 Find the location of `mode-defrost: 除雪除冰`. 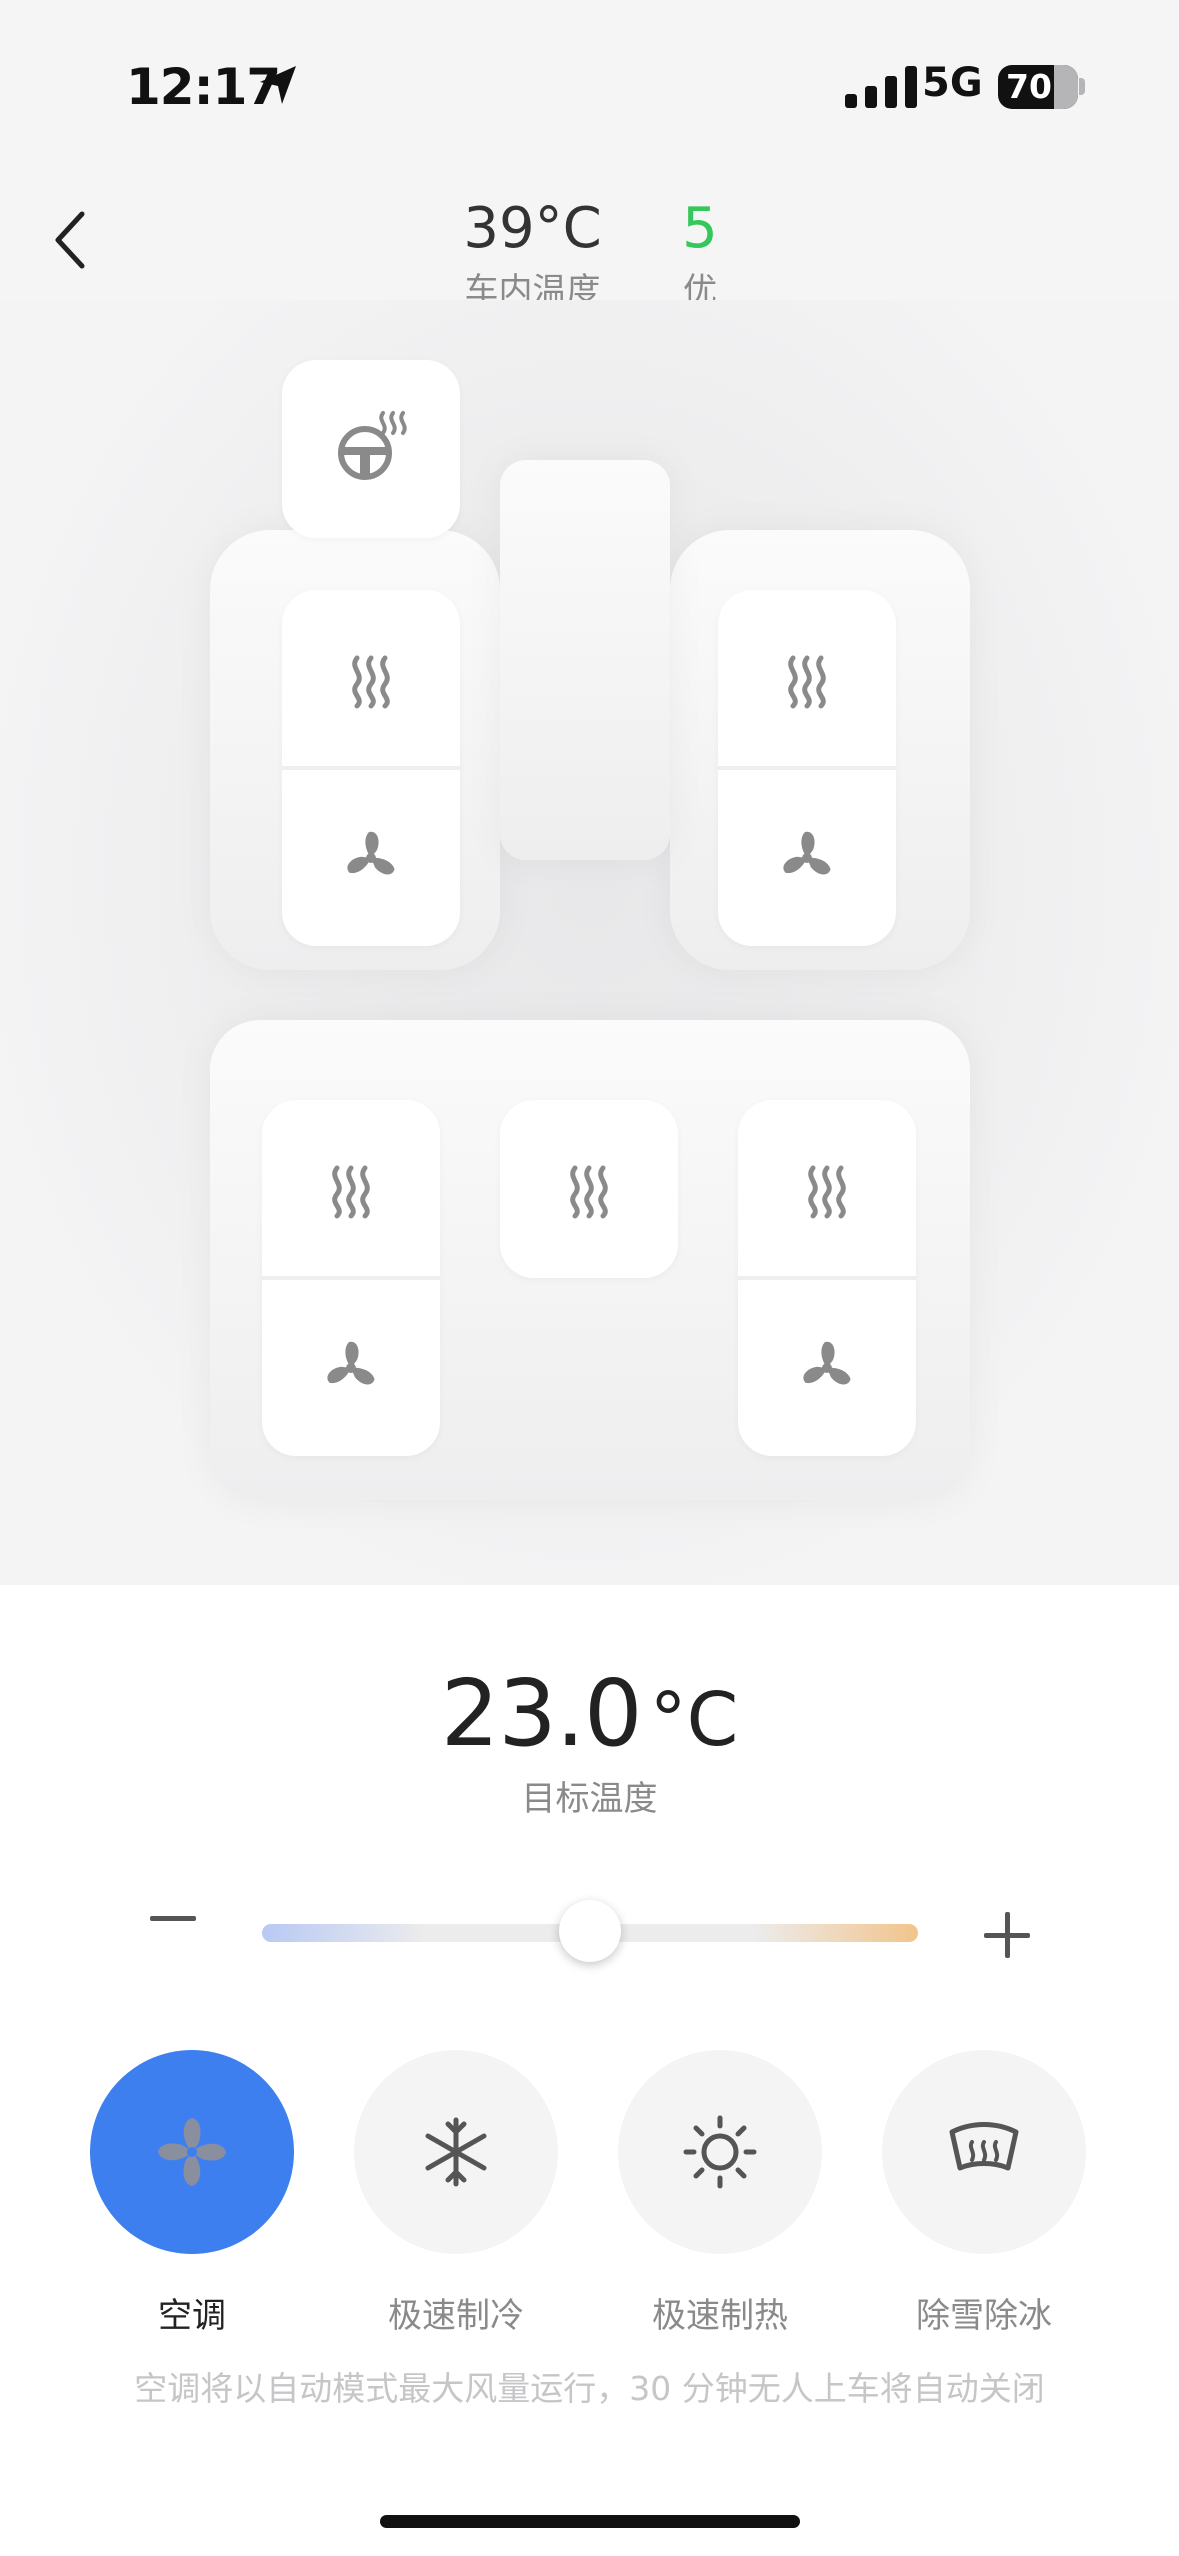

mode-defrost: 除雪除冰 is located at coordinates (984, 2193).